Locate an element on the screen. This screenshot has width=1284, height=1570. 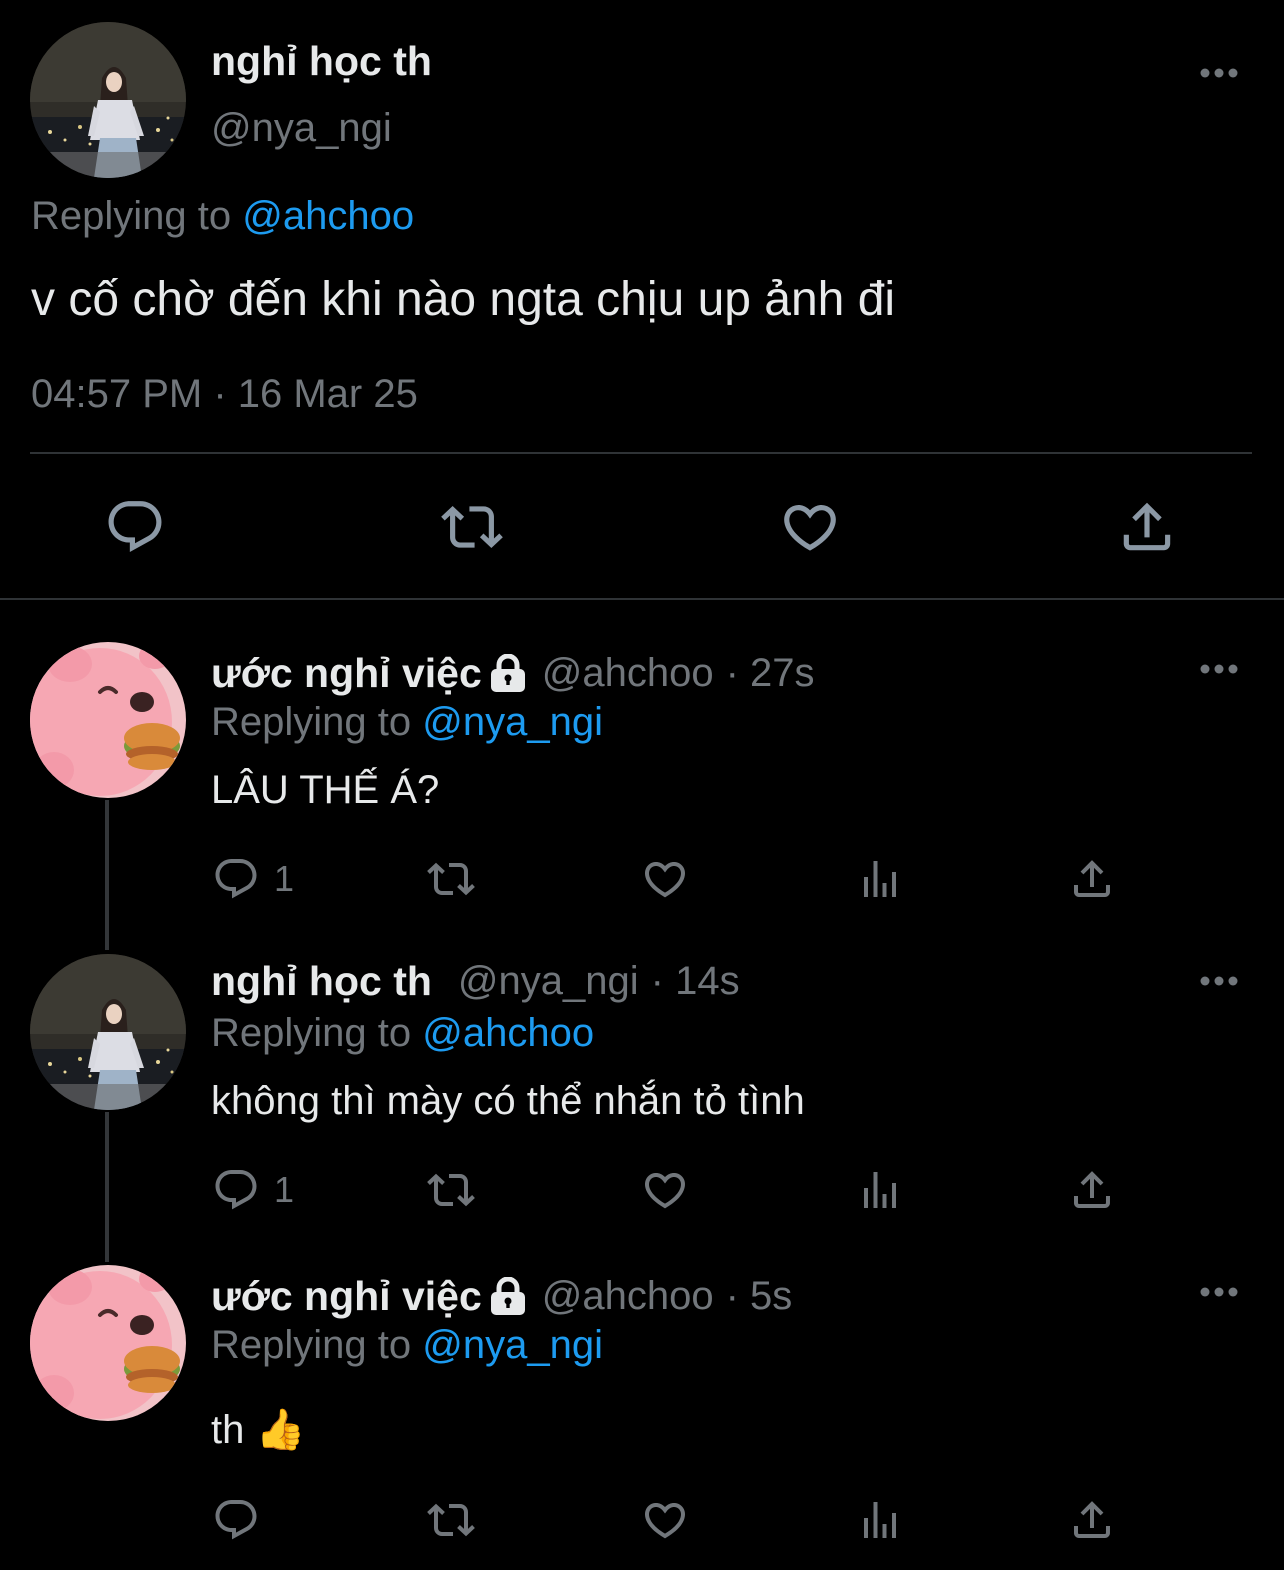
reply-time: · 5s is located at coordinates (759, 1296).